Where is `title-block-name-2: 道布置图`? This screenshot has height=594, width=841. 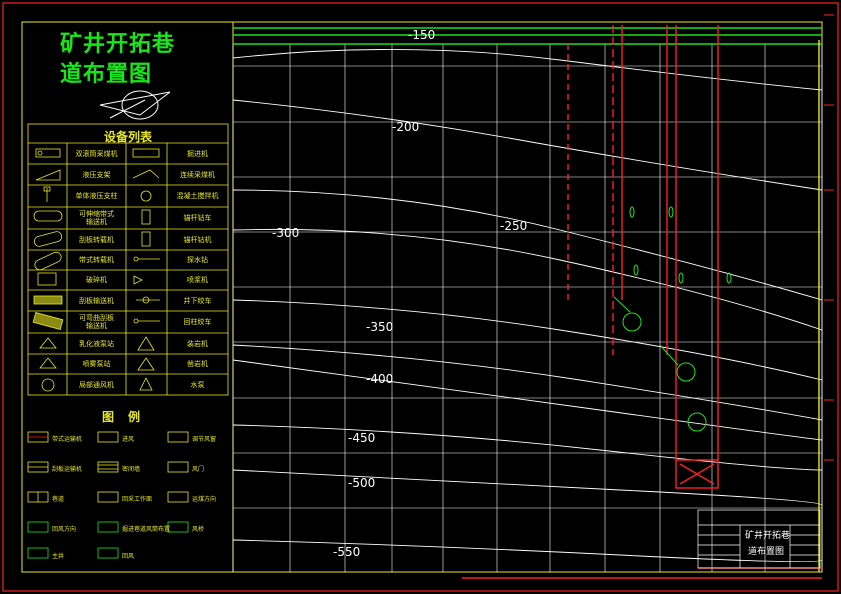 title-block-name-2: 道布置图 is located at coordinates (766, 552).